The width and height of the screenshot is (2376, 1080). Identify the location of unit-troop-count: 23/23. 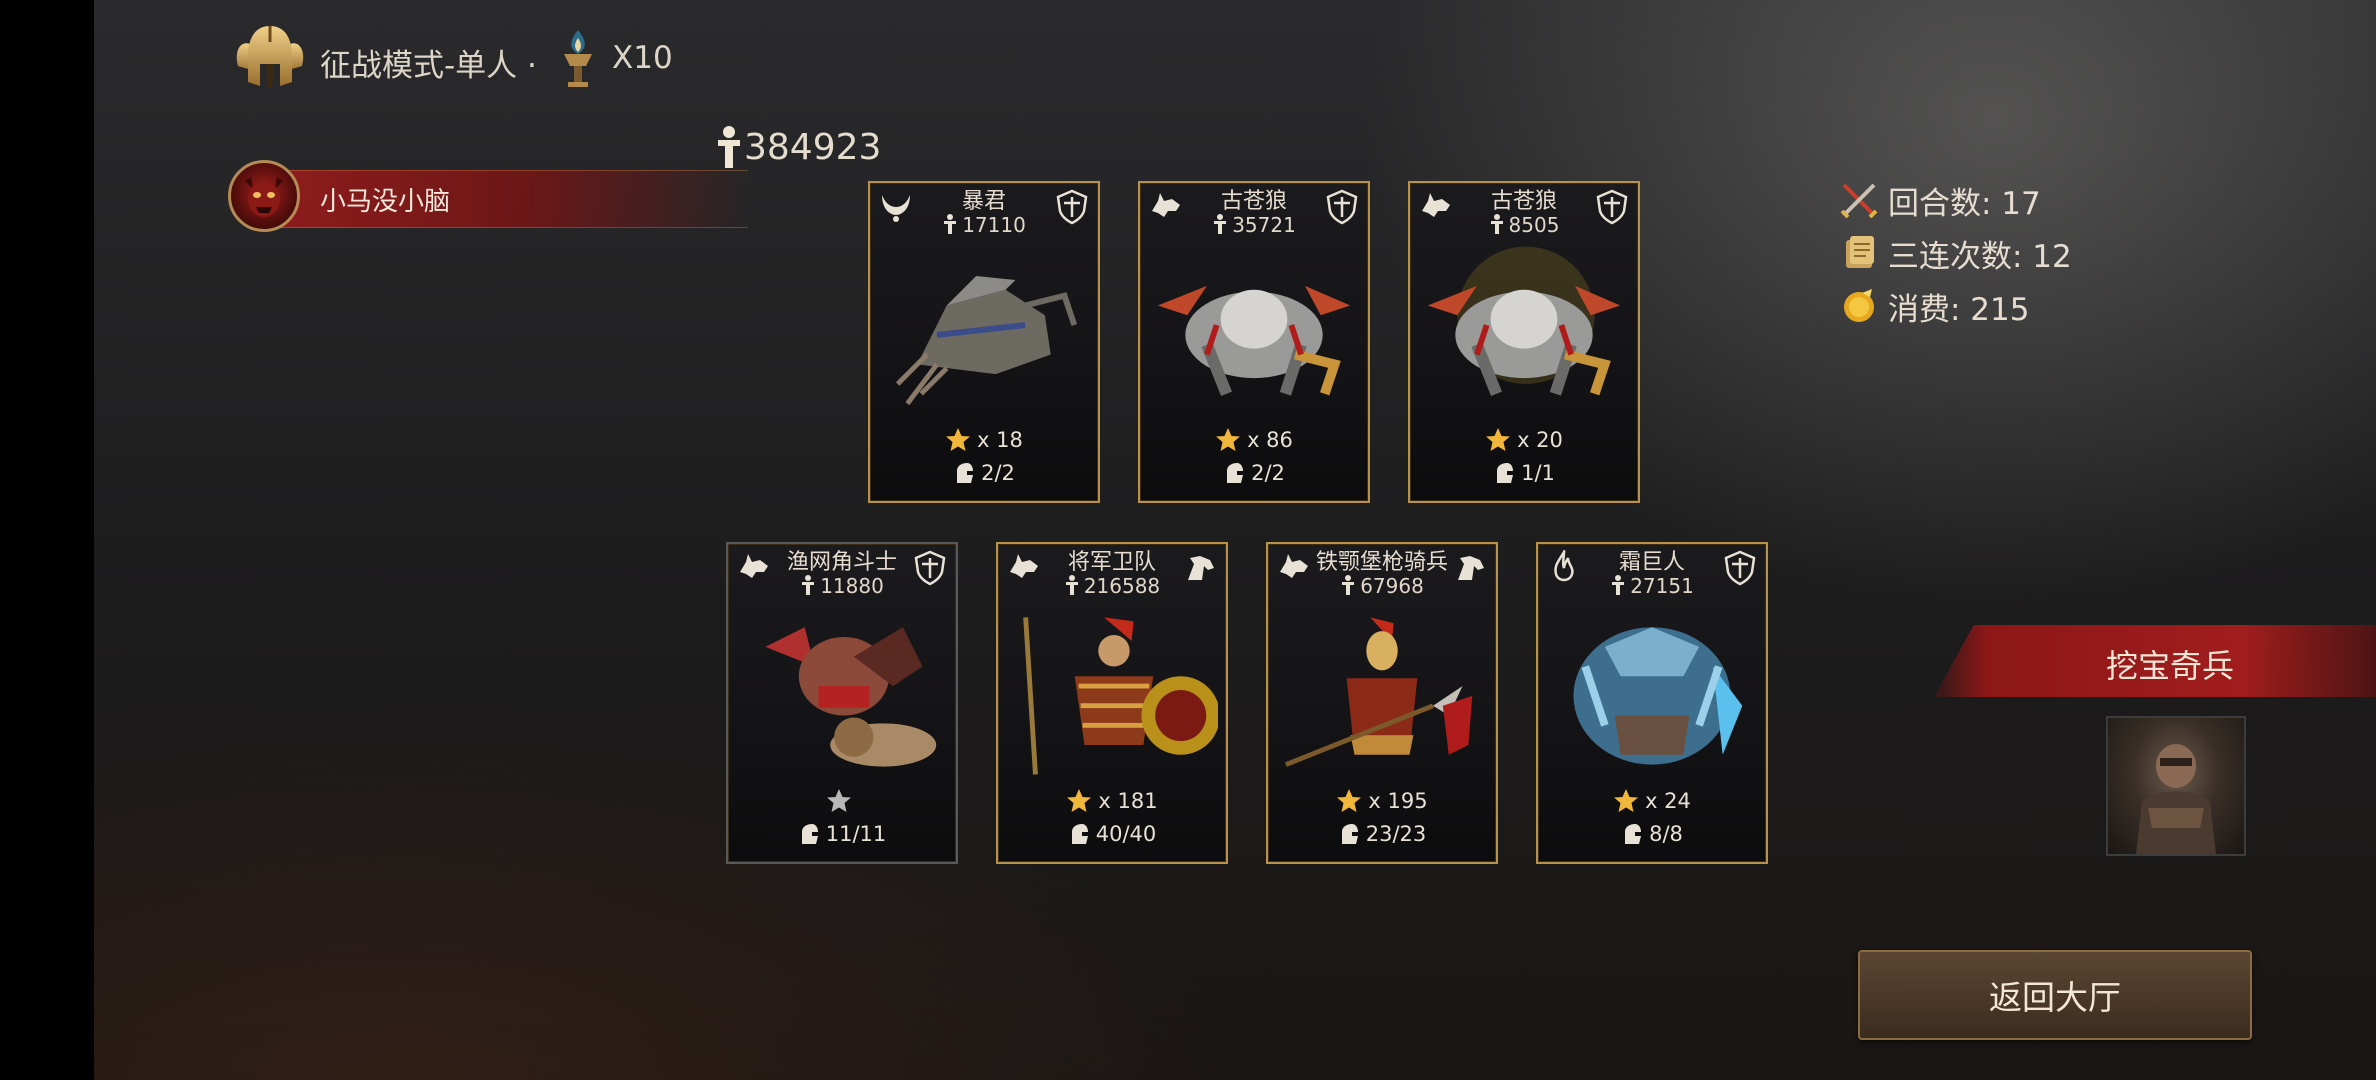
(1396, 834).